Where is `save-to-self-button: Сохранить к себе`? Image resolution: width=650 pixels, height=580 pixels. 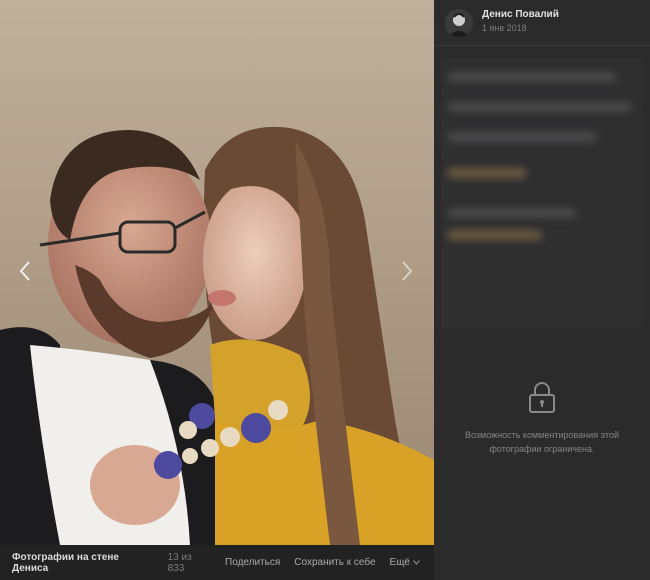
save-to-self-button: Сохранить к себе is located at coordinates (334, 562).